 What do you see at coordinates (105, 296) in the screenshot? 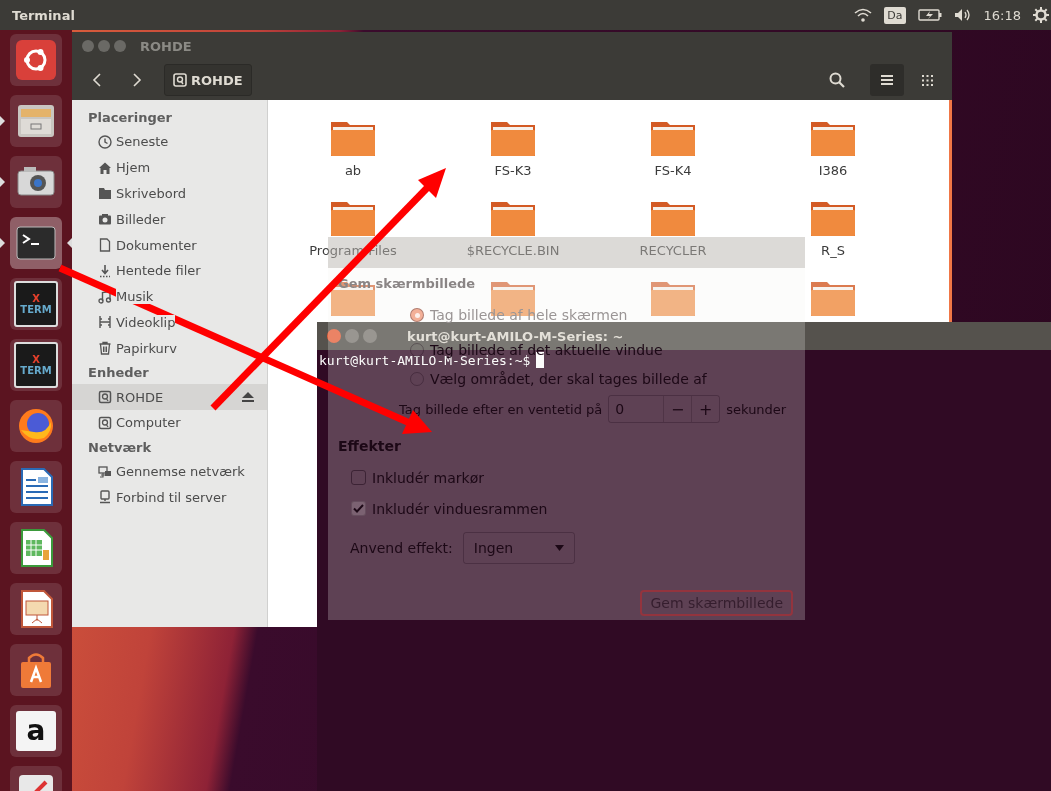
I see `music-note-icon` at bounding box center [105, 296].